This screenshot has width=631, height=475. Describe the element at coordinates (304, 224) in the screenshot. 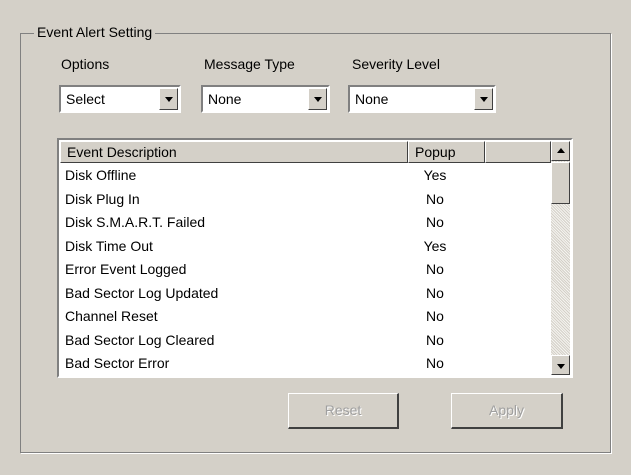

I see `table-row: Disk S.M.A.R.T. Failed No` at that location.